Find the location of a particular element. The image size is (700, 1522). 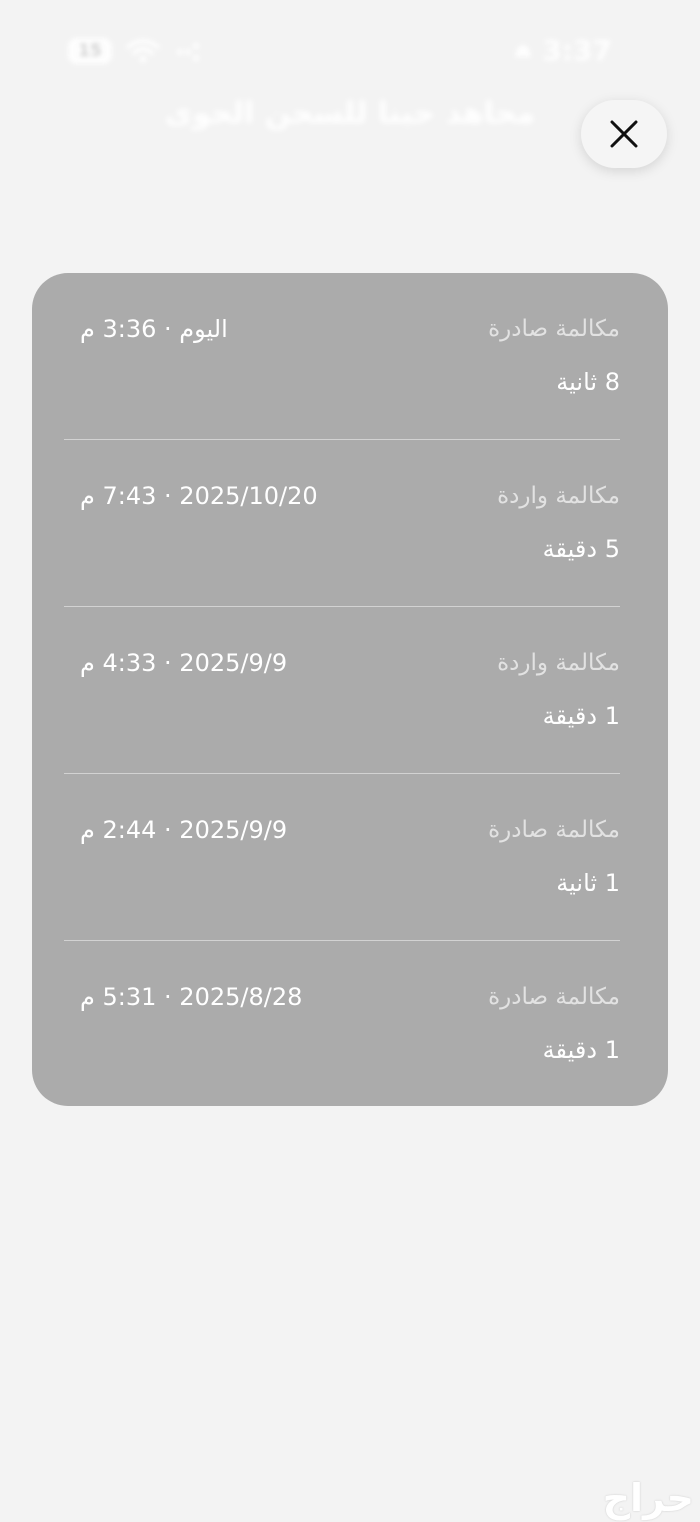

call-duration: 5 دقيقة is located at coordinates (581, 549).